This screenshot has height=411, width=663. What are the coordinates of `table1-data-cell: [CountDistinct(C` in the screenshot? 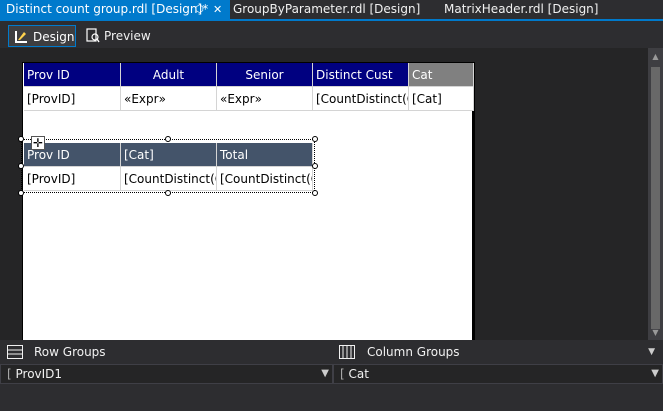 It's located at (361, 99).